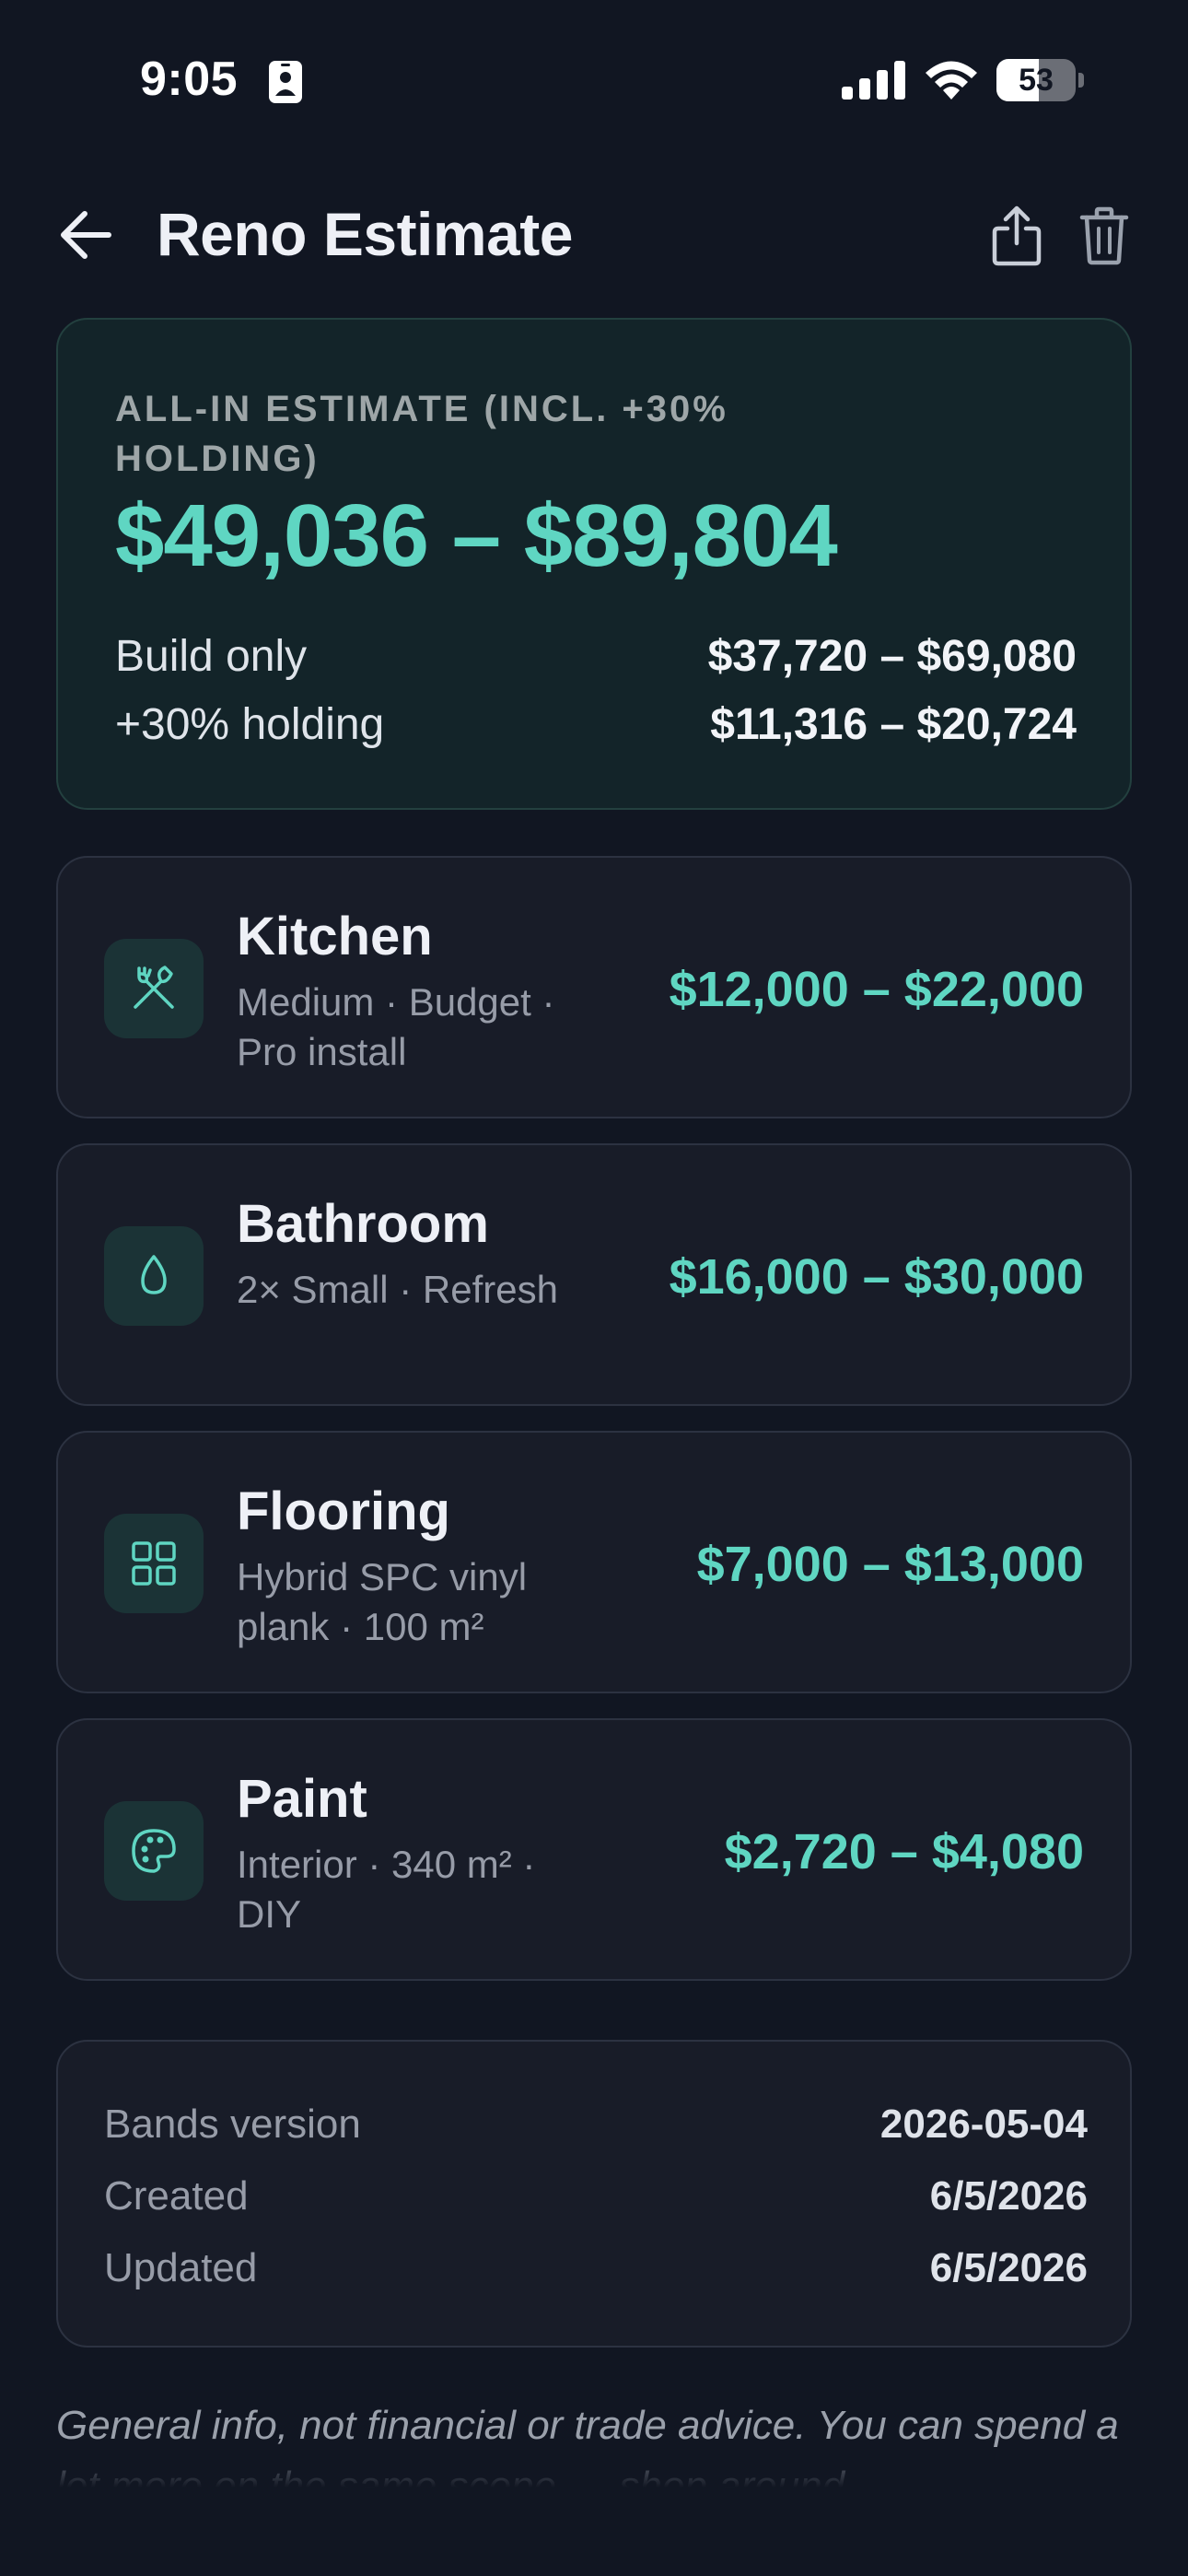  I want to click on id-badge-icon, so click(285, 82).